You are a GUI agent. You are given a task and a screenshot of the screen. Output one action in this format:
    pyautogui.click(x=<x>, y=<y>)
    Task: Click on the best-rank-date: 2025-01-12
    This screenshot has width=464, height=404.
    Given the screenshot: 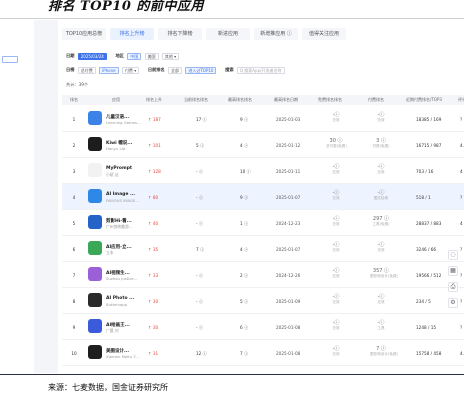 What is the action you would take?
    pyautogui.click(x=288, y=145)
    